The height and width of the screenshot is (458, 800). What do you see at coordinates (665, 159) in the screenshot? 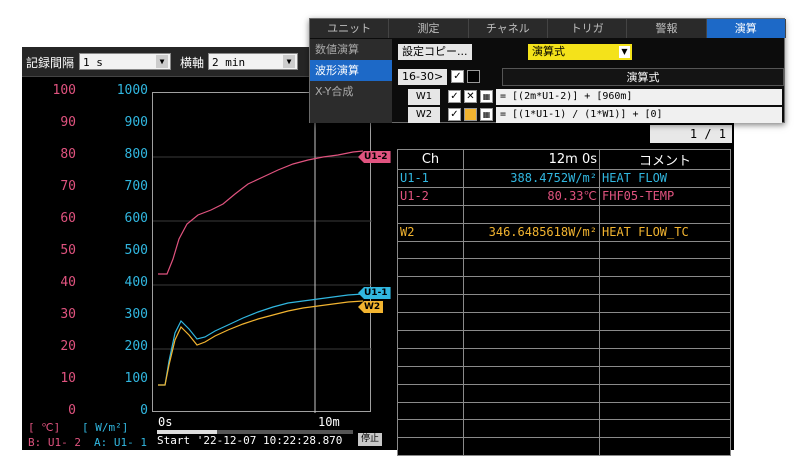
I see `col-header-comment: コメント` at bounding box center [665, 159].